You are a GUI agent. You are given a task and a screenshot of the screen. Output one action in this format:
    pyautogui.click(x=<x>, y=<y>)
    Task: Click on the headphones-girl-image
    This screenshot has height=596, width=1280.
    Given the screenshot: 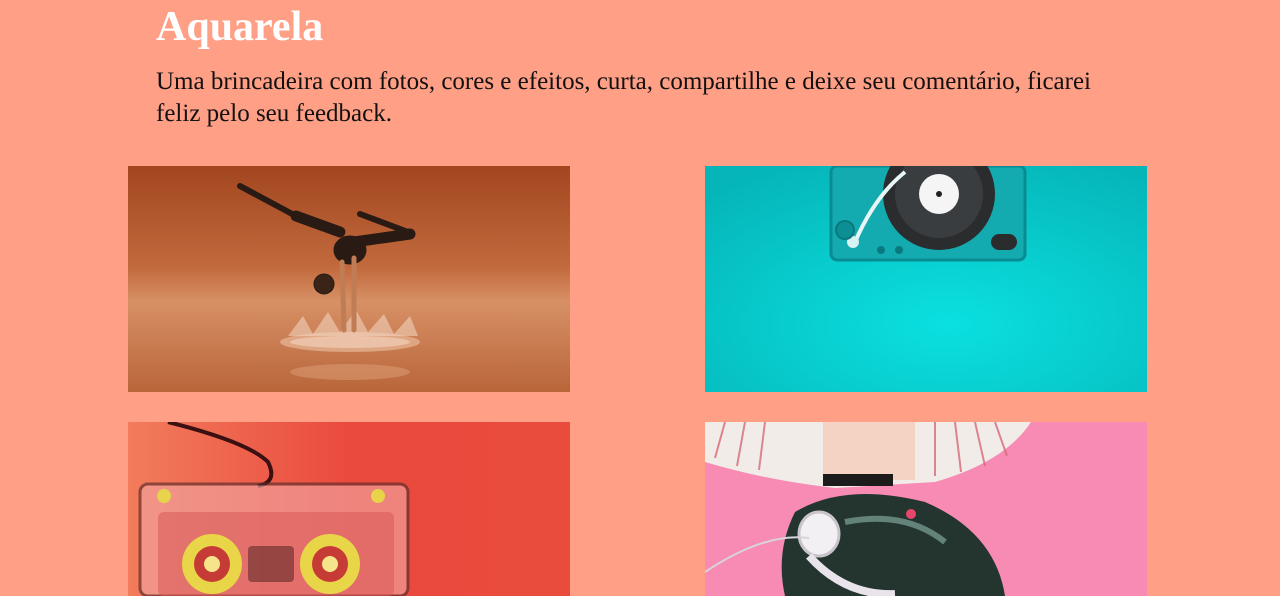 What is the action you would take?
    pyautogui.click(x=926, y=509)
    